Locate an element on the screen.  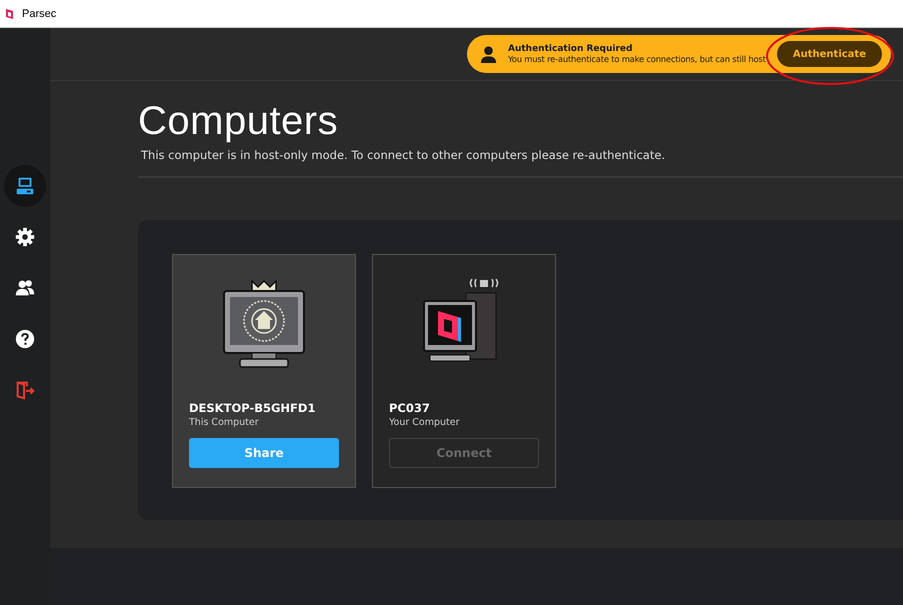
computers-nav-item is located at coordinates (25, 186).